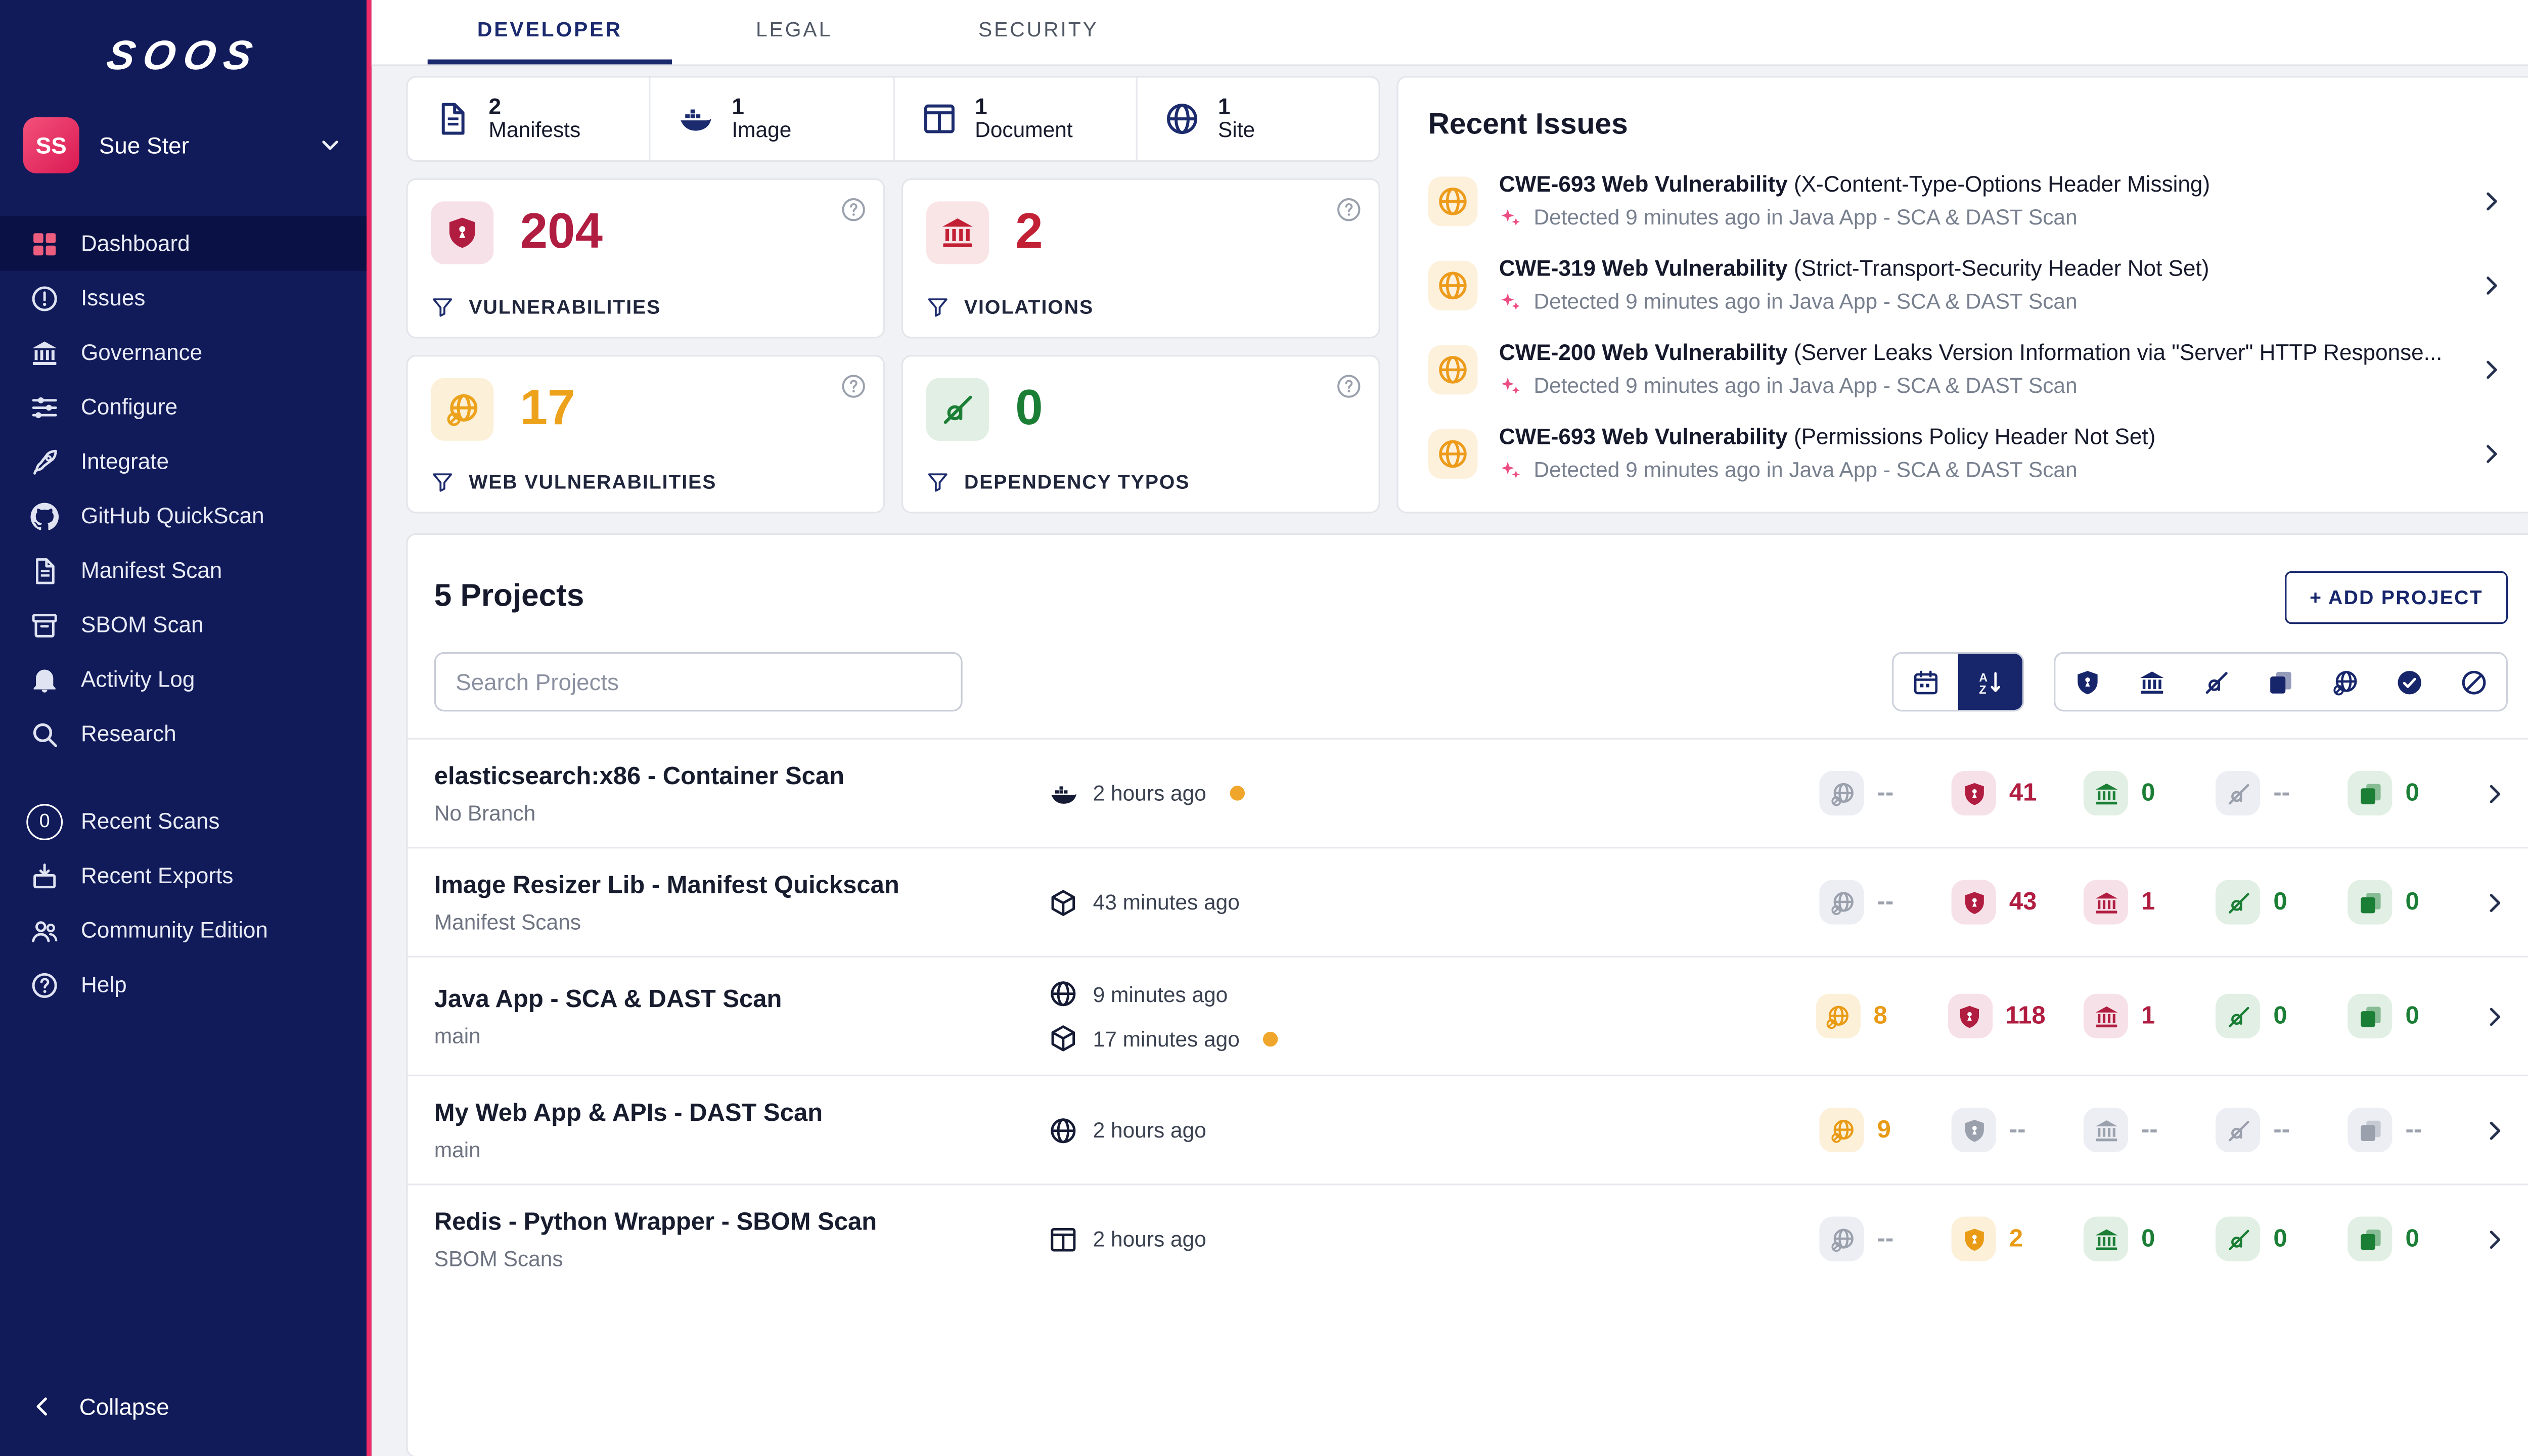  I want to click on summary-images: 1 Image, so click(773, 118).